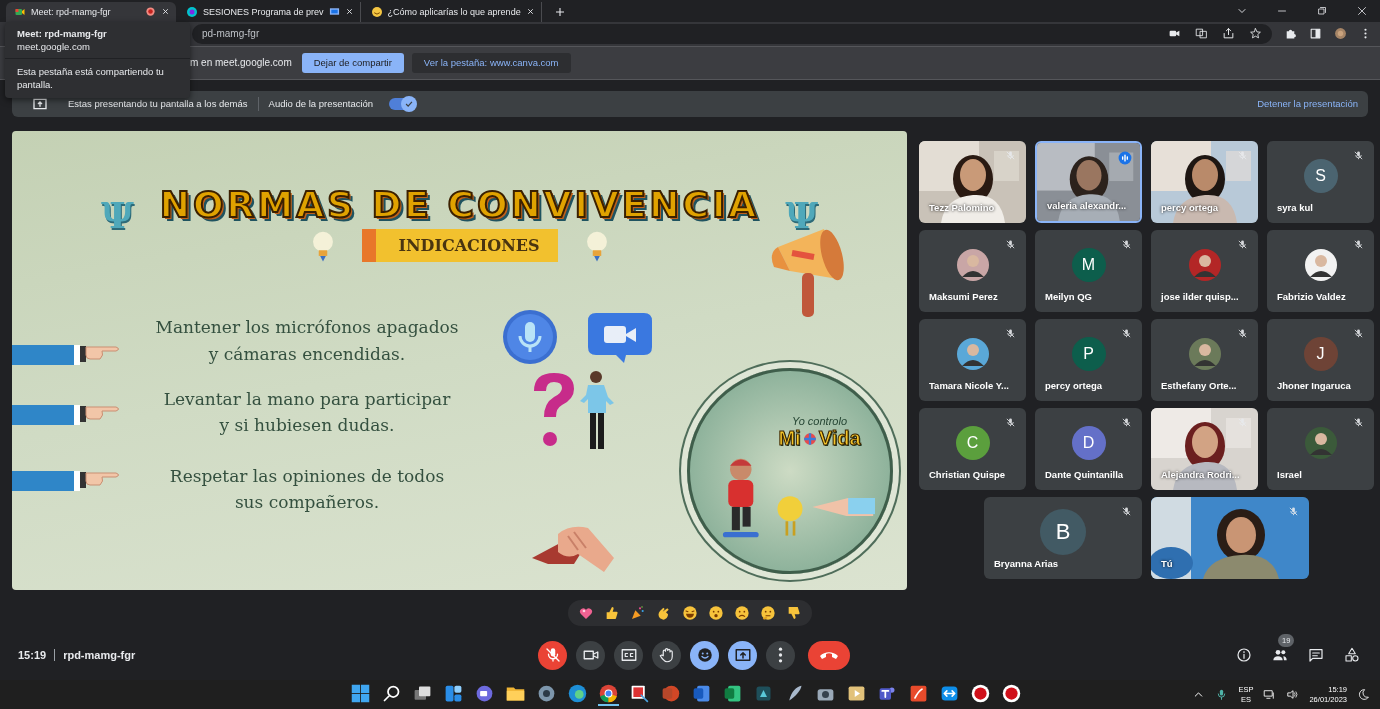 This screenshot has width=1380, height=709. I want to click on profile-avatar-icon, so click(1340, 34).